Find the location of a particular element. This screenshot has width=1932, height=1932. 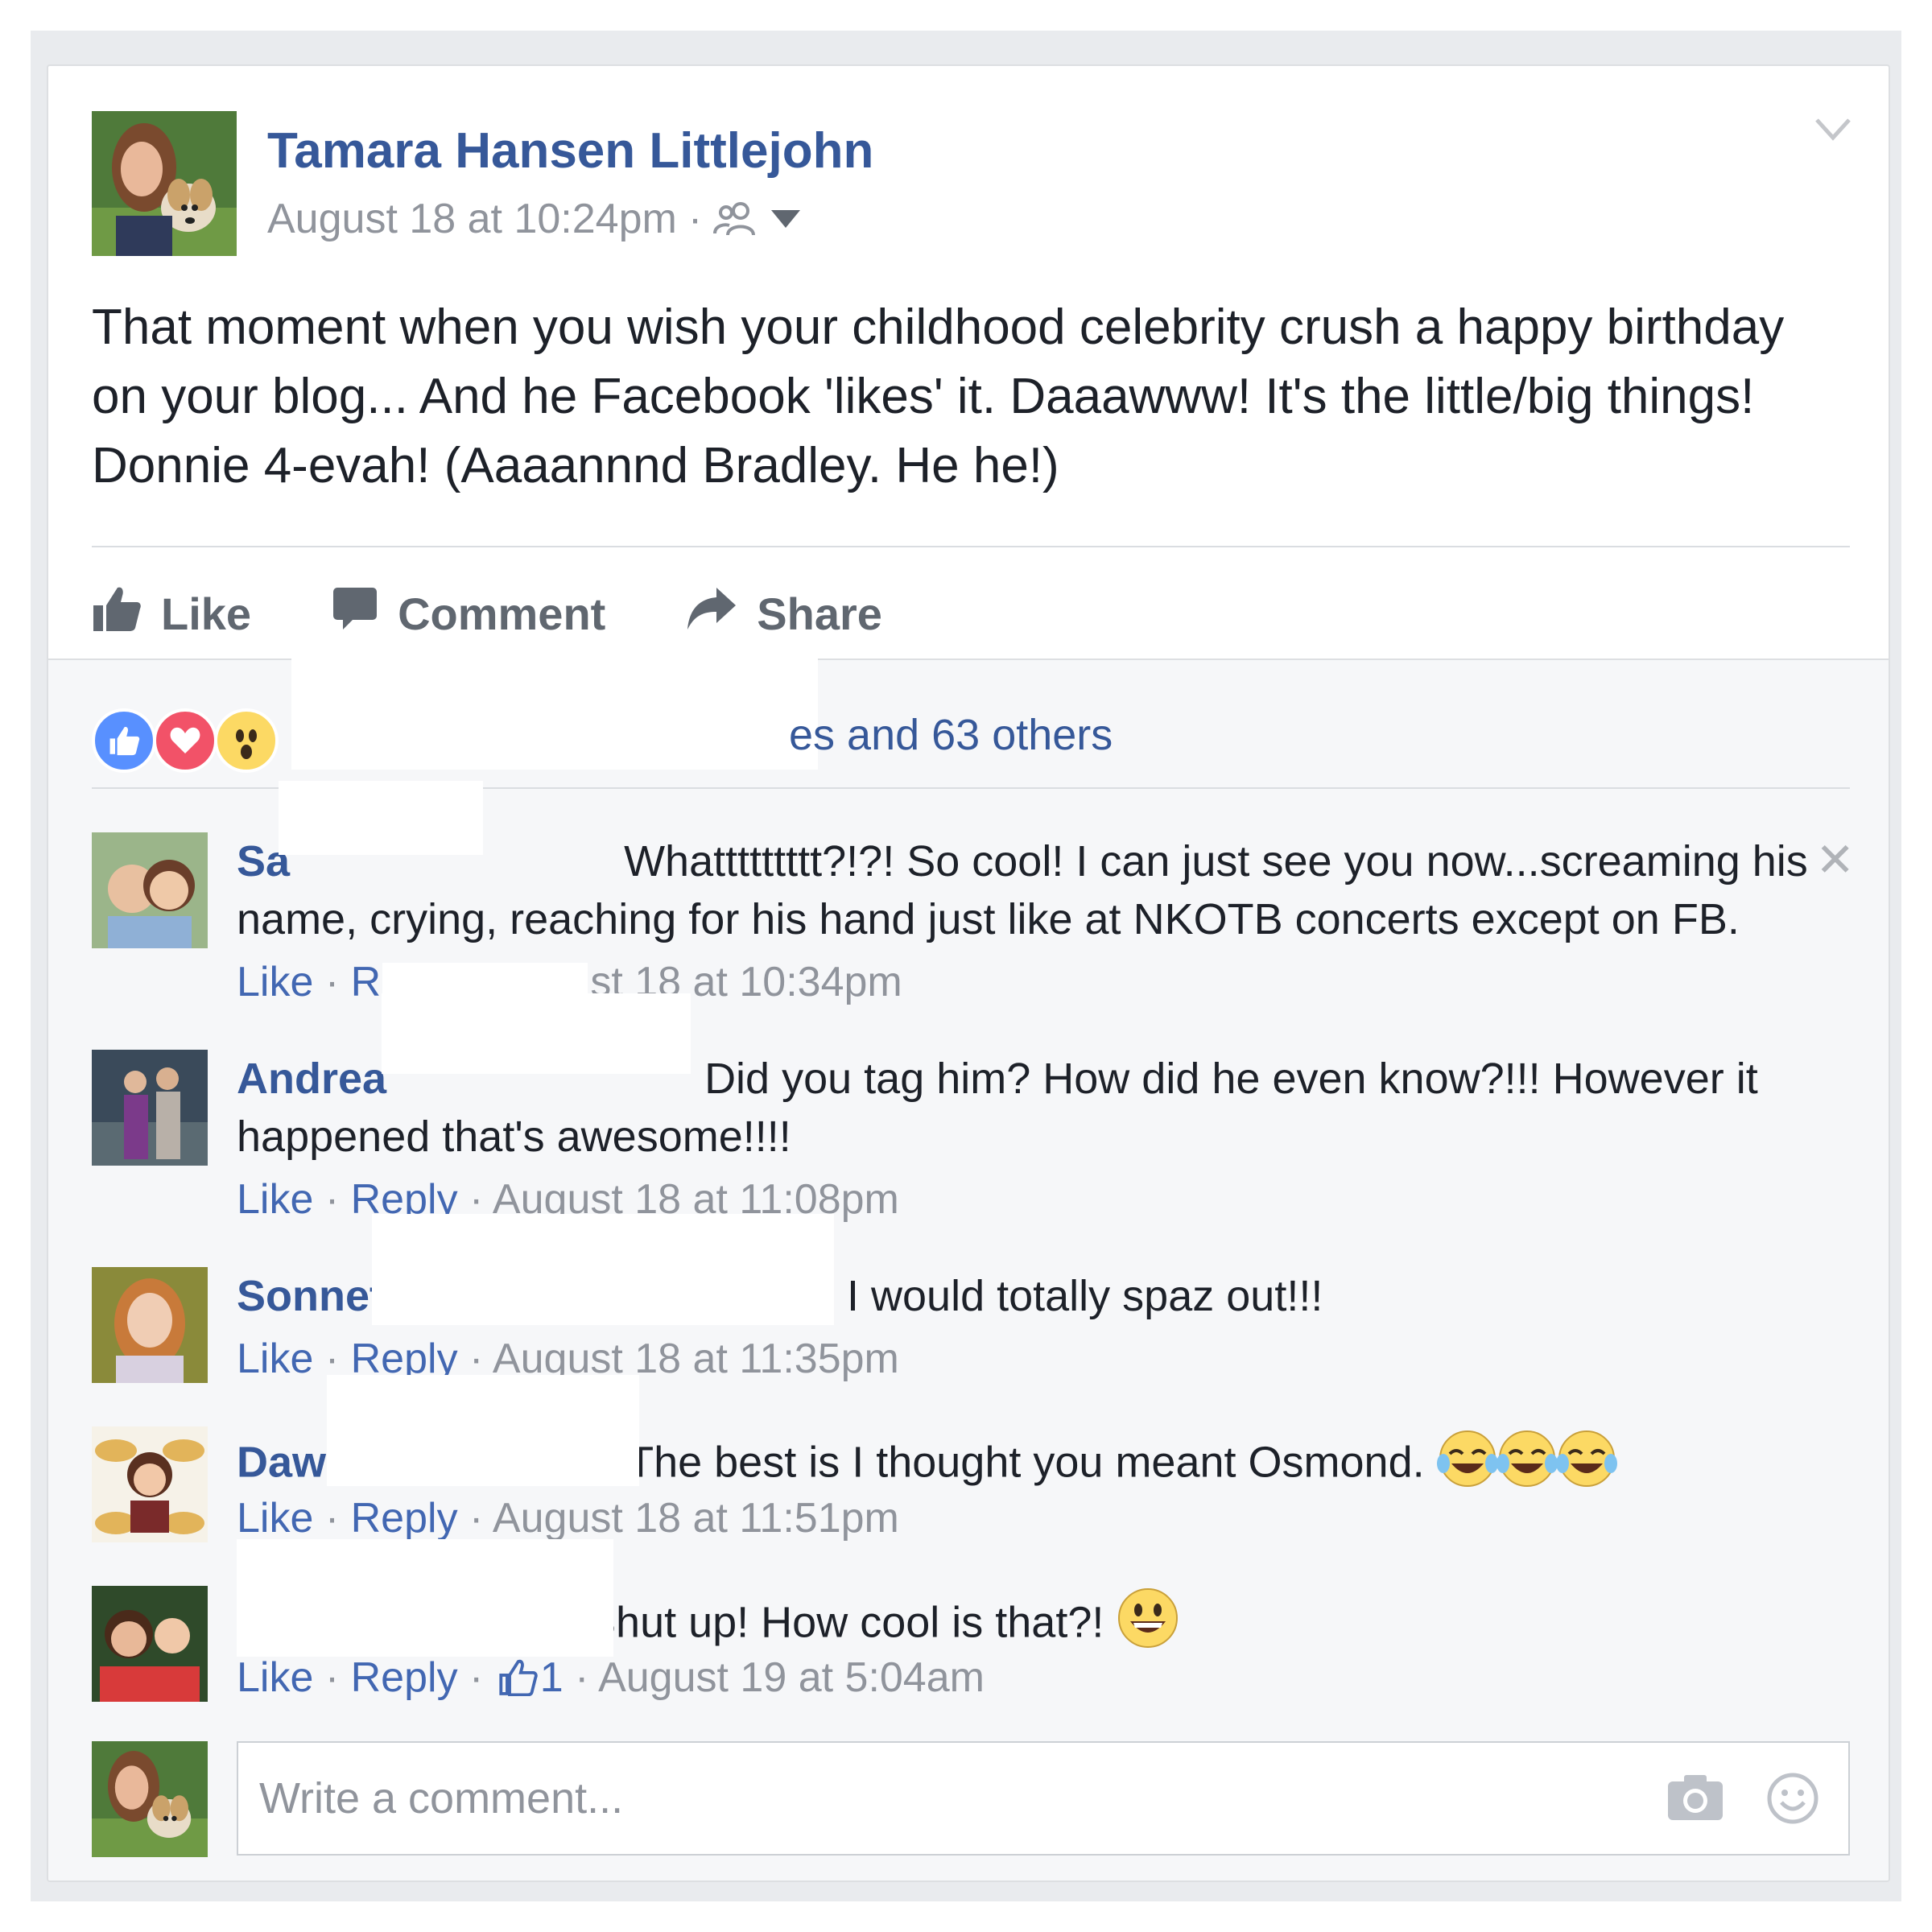

commenter-name: Daw is located at coordinates (281, 1462).